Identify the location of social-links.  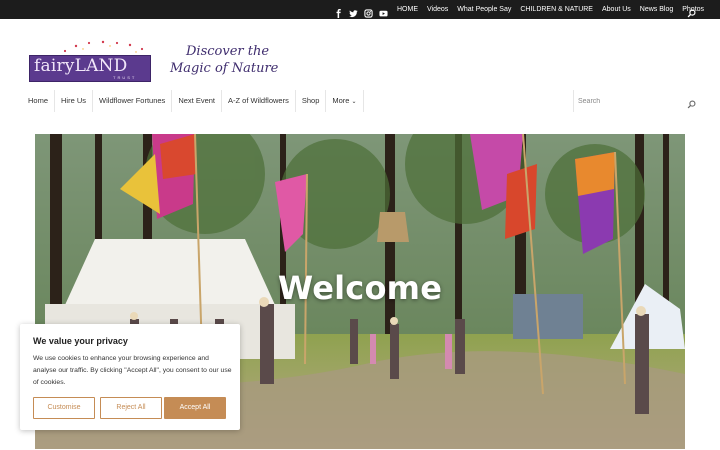
(361, 9).